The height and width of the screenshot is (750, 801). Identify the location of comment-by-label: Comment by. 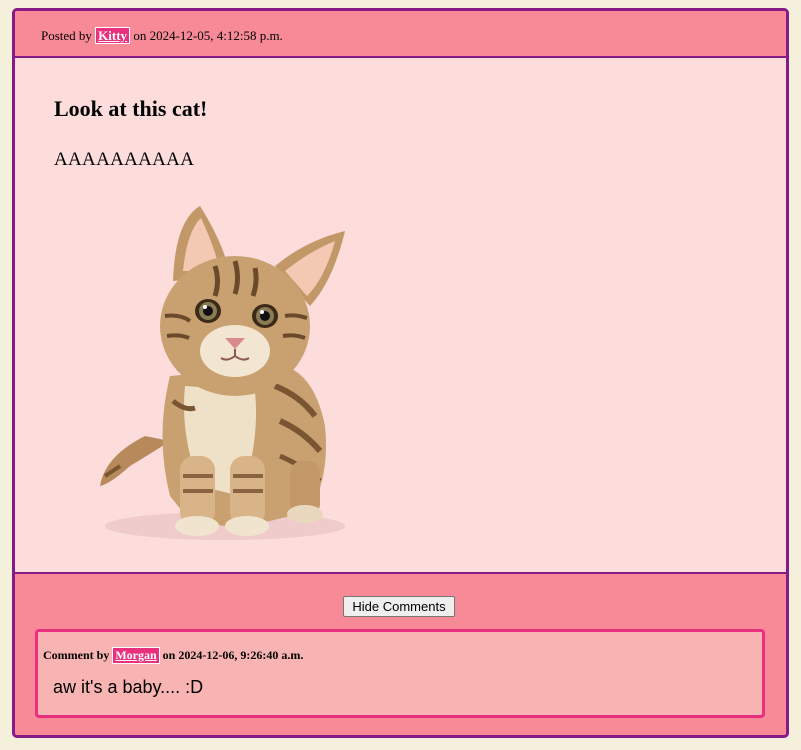
(76, 655).